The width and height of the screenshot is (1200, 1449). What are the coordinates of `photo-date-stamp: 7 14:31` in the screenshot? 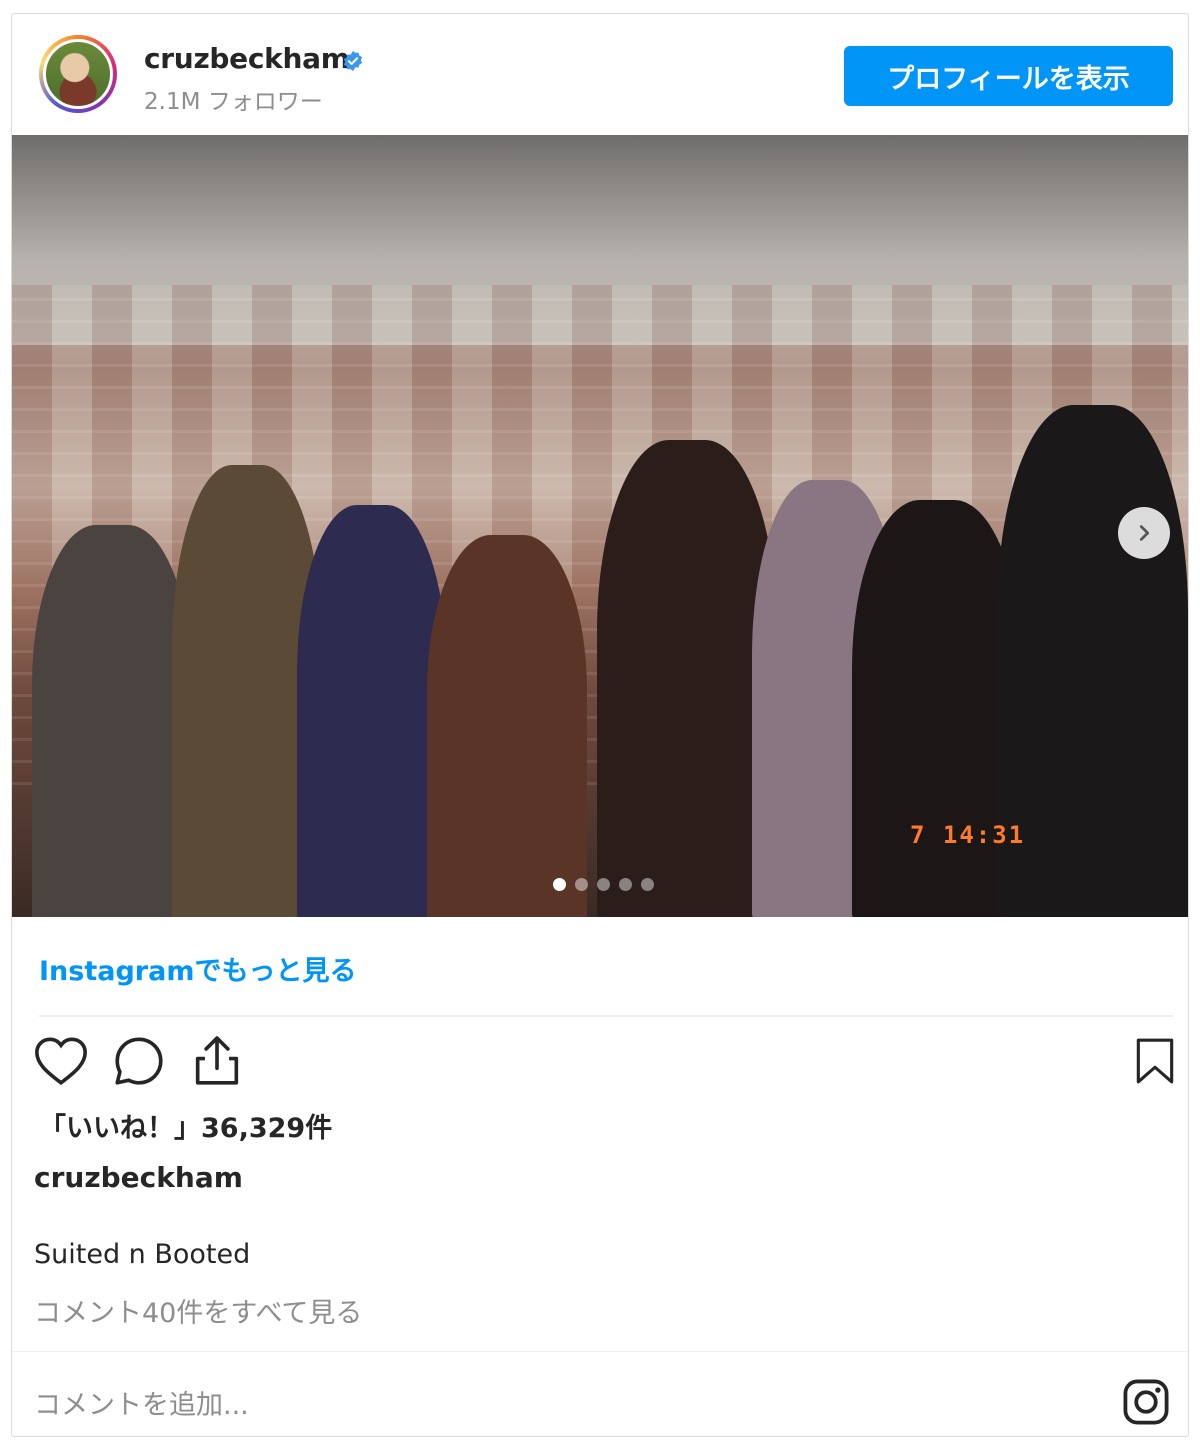 It's located at (968, 835).